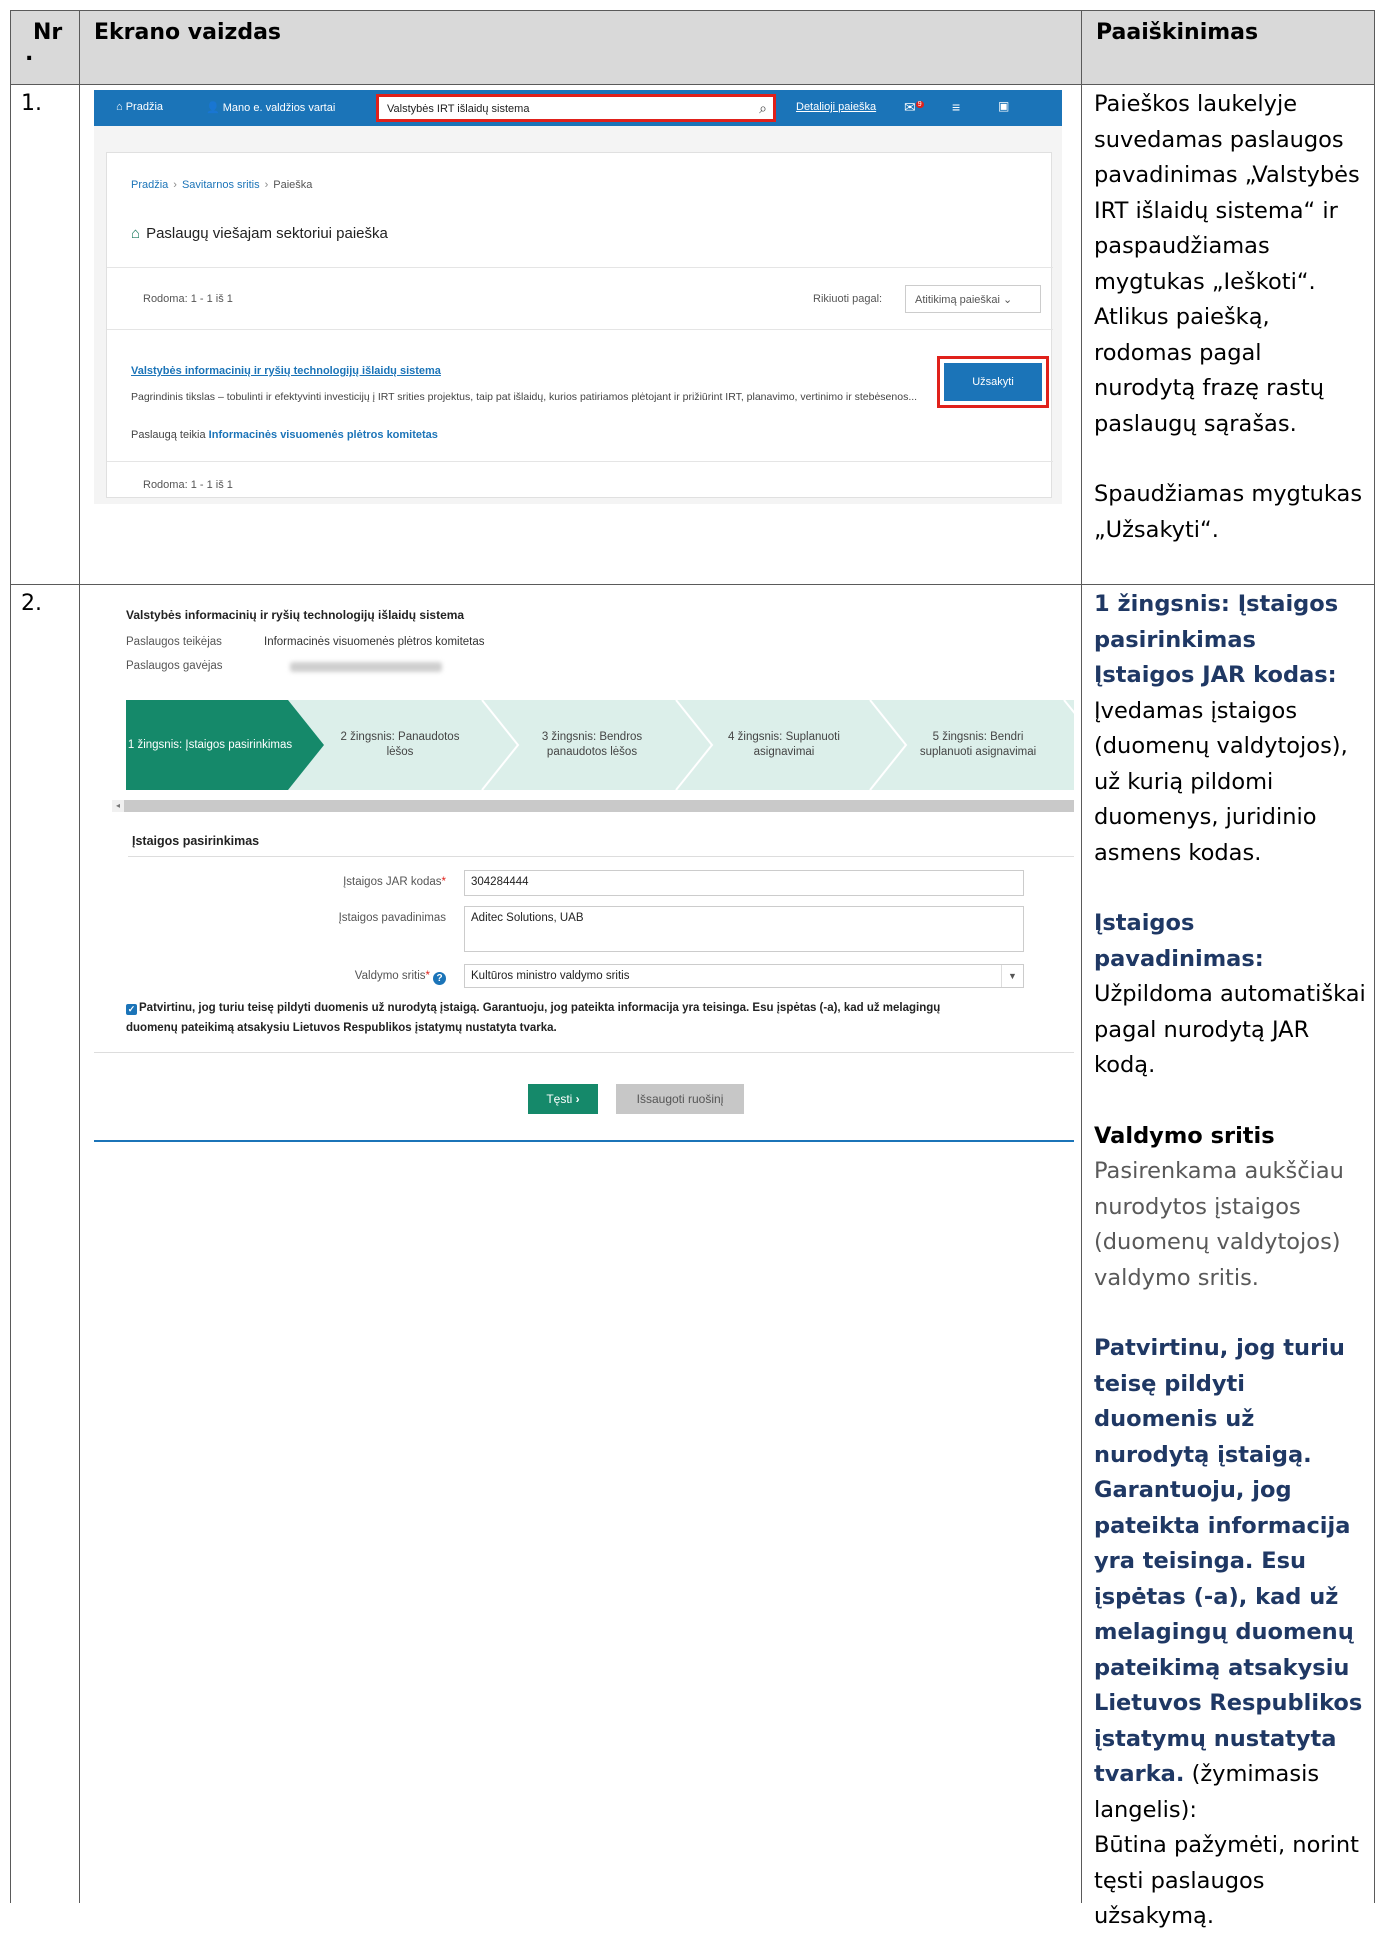 The image size is (1375, 1935). What do you see at coordinates (1228, 512) in the screenshot?
I see `row1-expl-p2: Spaudžiamas mygtukas „Užsakyti“.` at bounding box center [1228, 512].